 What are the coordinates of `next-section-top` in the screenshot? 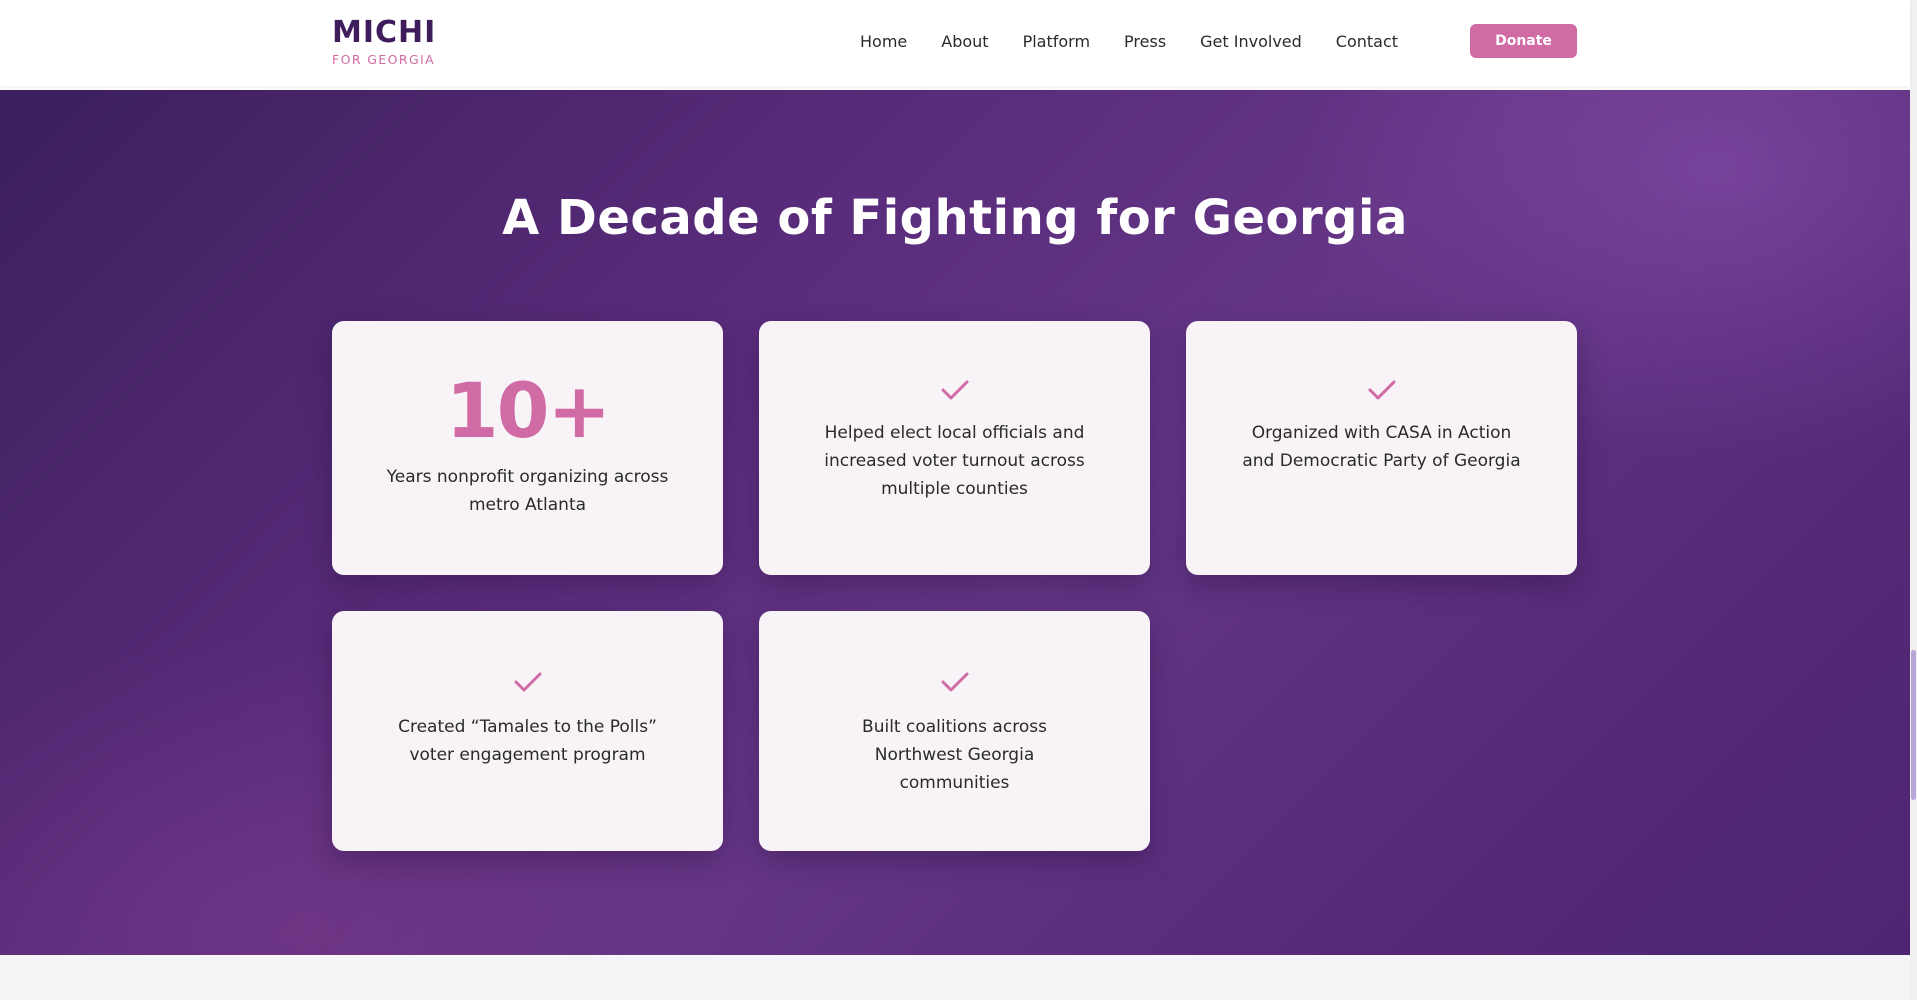 It's located at (955, 977).